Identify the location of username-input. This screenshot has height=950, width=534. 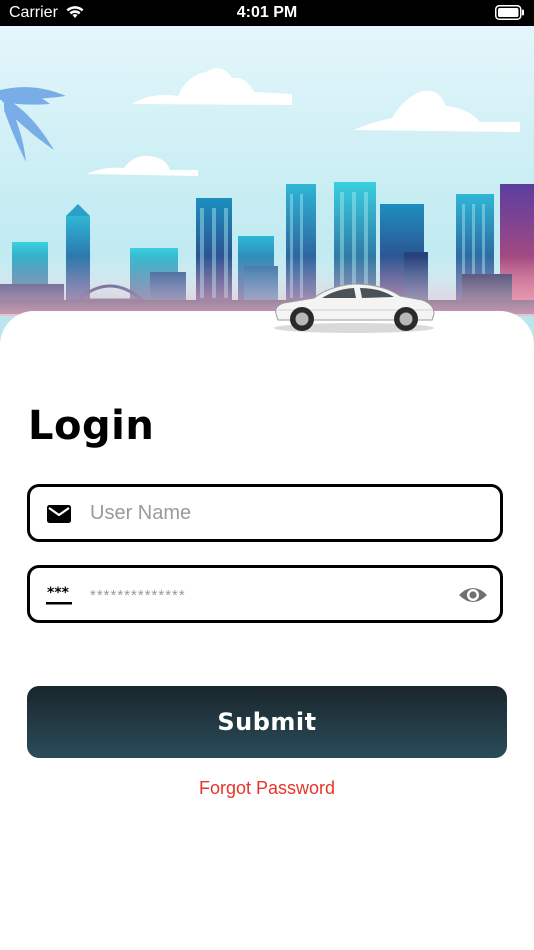
(270, 513).